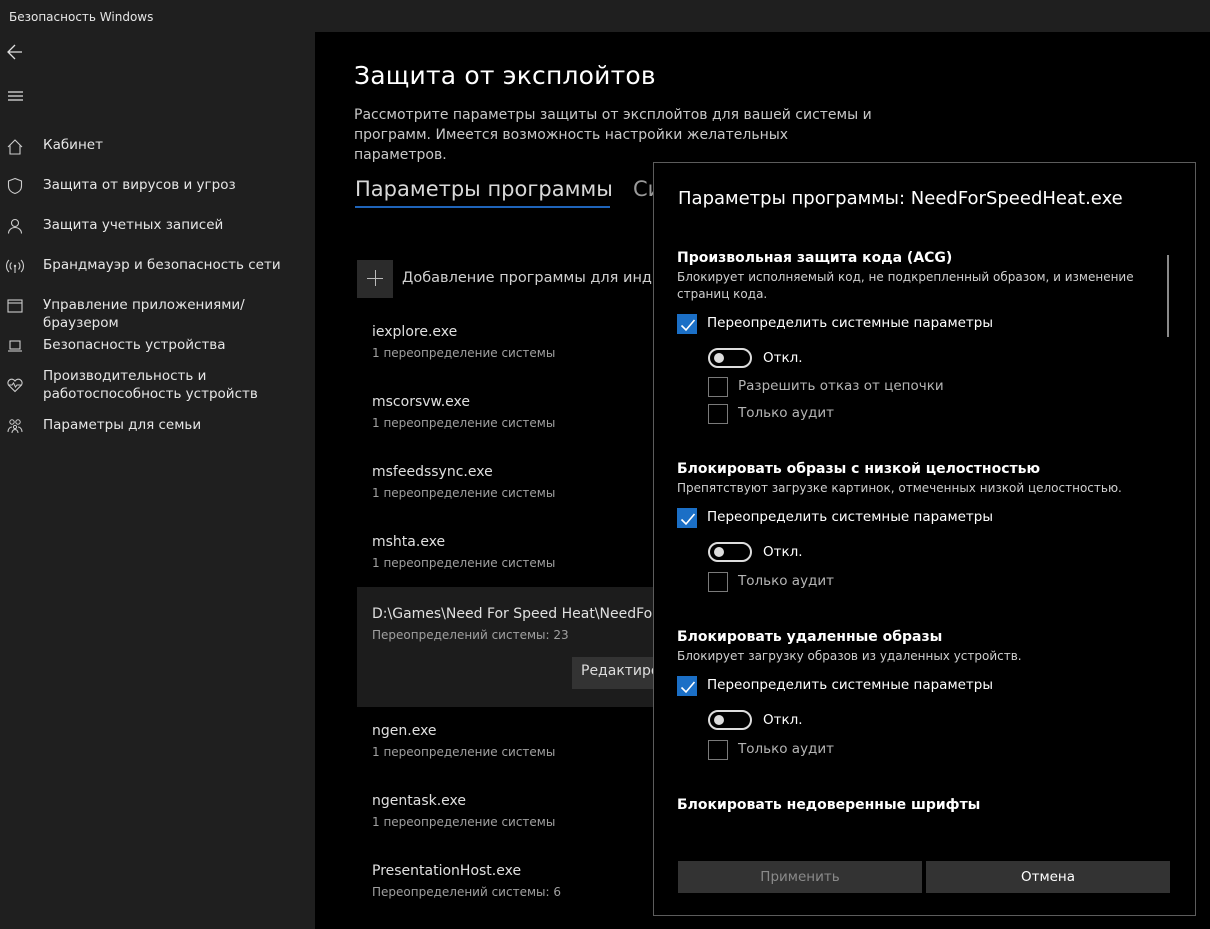 Image resolution: width=1210 pixels, height=929 pixels. Describe the element at coordinates (829, 805) in the screenshot. I see `section-title: Блокировать недоверенные шрифты` at that location.